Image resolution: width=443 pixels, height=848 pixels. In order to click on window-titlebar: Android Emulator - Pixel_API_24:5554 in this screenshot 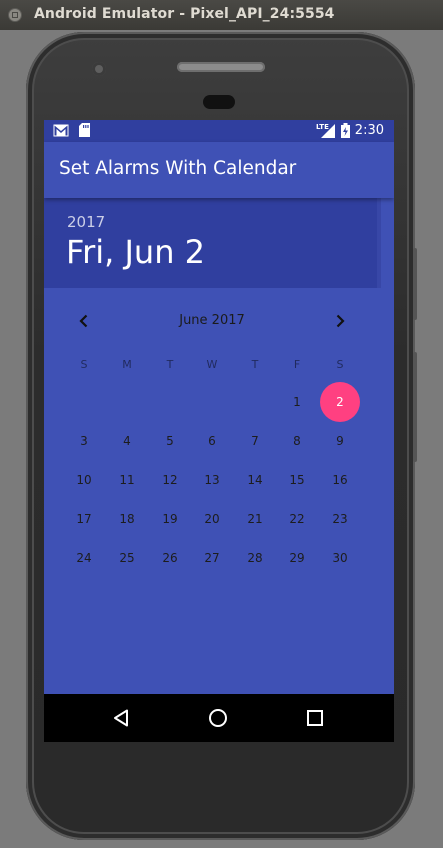, I will do `click(221, 15)`.